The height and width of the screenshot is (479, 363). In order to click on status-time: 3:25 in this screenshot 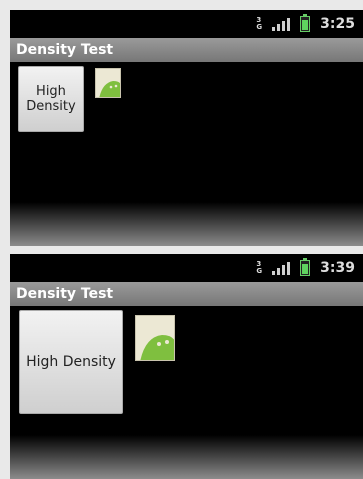, I will do `click(337, 24)`.